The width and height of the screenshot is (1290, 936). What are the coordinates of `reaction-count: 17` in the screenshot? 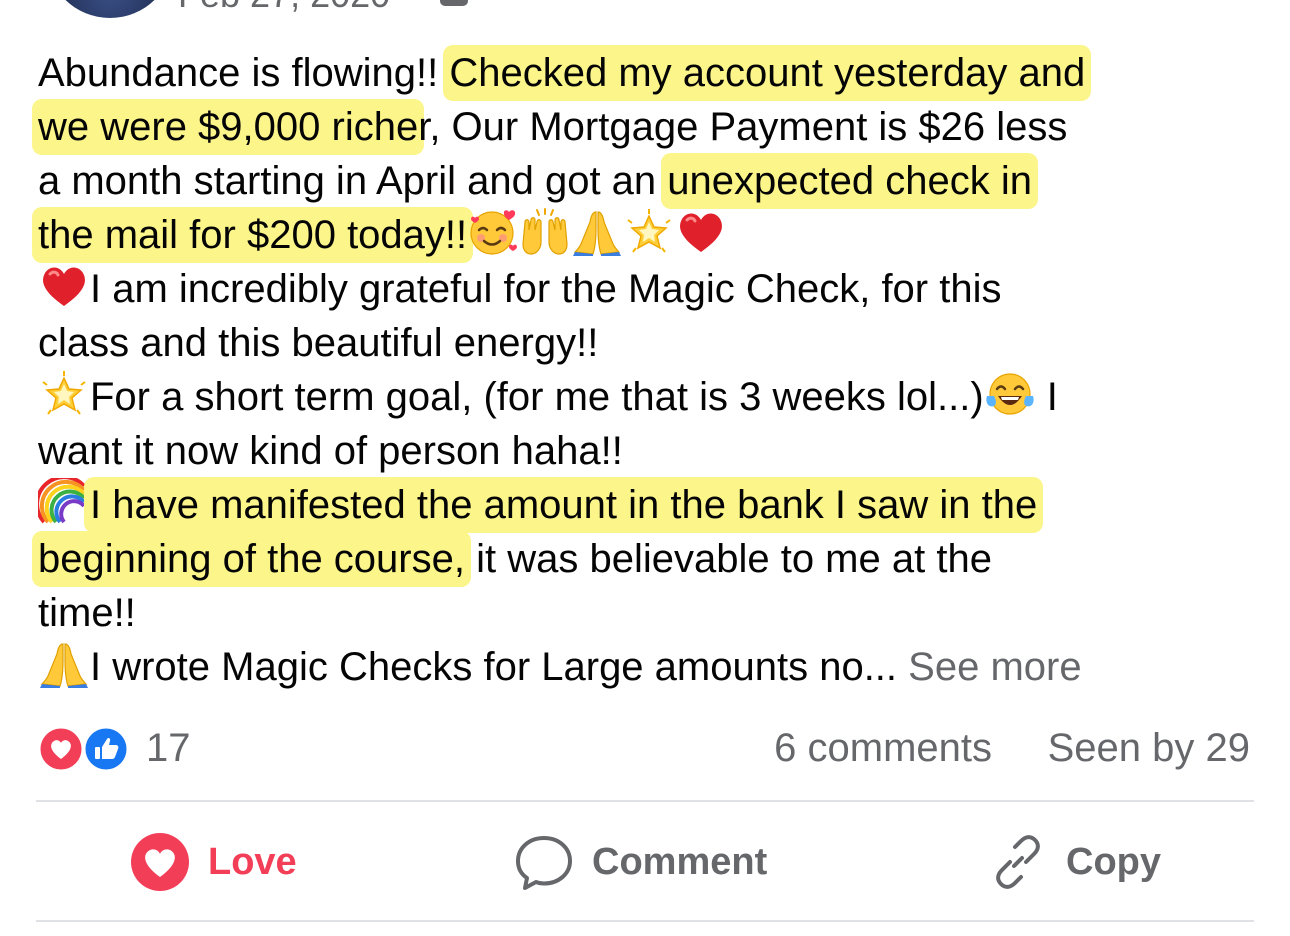 It's located at (168, 748).